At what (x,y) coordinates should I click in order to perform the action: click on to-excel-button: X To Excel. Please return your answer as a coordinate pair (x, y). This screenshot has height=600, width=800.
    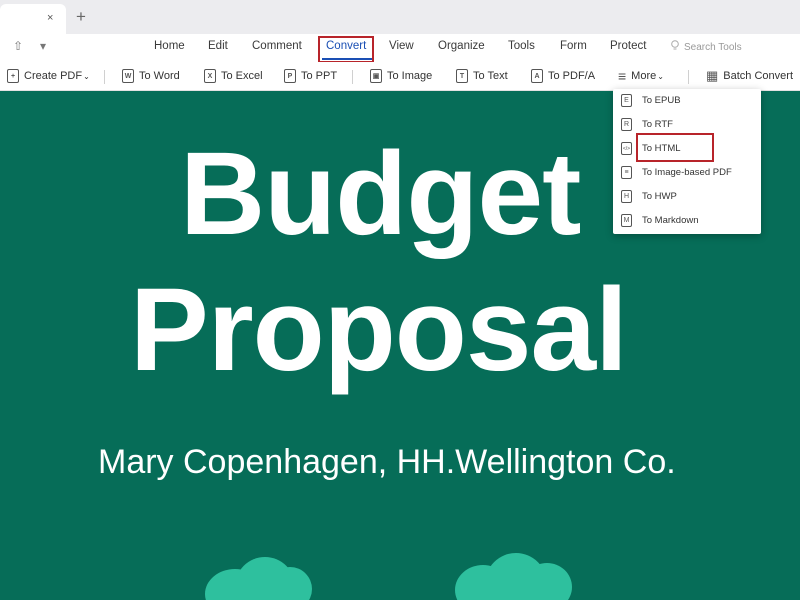
    Looking at the image, I should click on (233, 76).